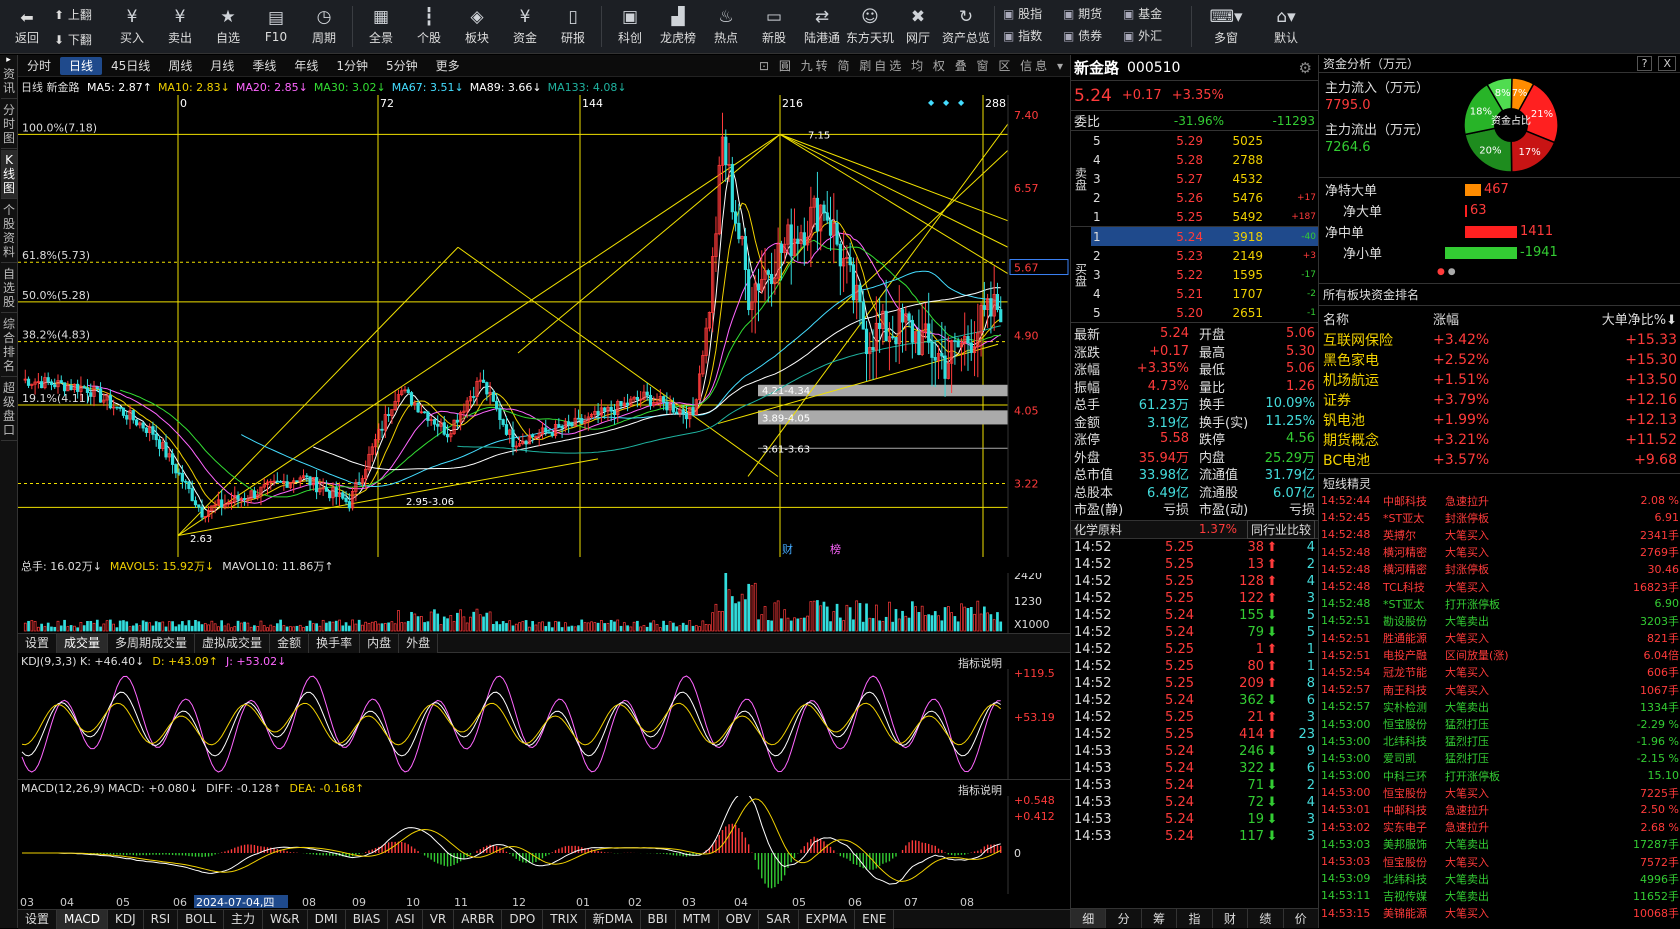  I want to click on spirit-row: 14:52:57 实朴检测 大笔卖出 1334手, so click(1500, 706).